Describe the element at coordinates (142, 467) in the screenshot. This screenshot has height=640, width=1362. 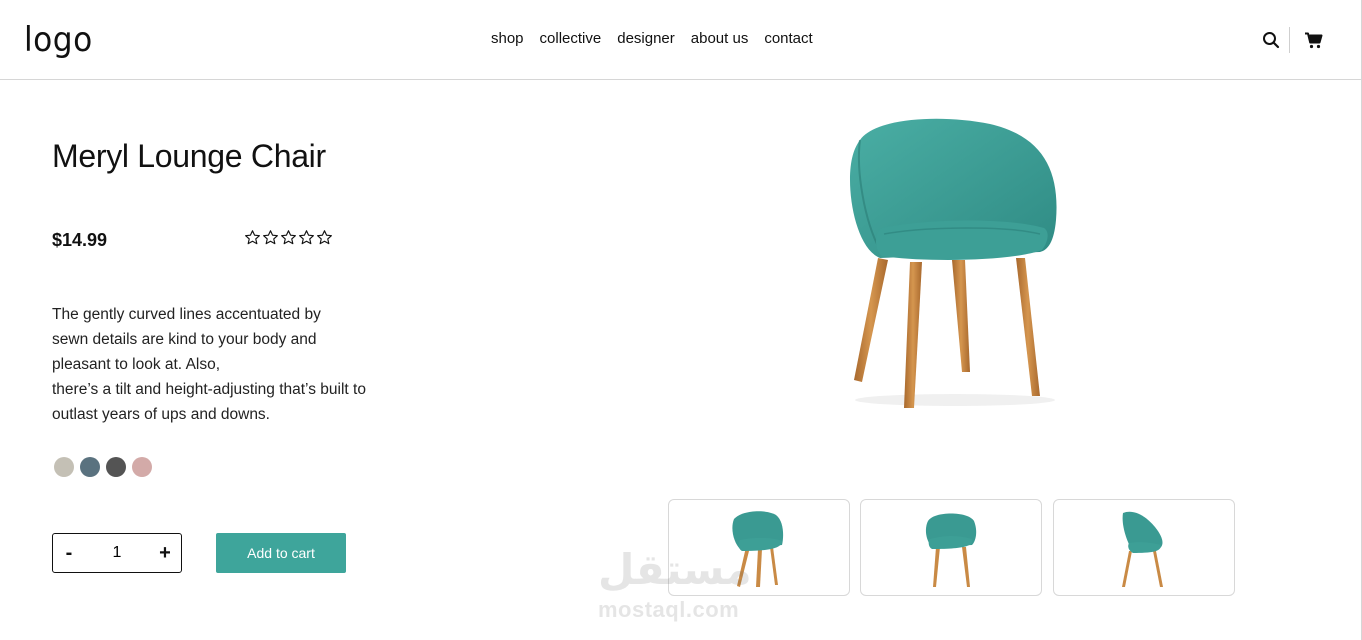
I see `color-swatch-pink` at that location.